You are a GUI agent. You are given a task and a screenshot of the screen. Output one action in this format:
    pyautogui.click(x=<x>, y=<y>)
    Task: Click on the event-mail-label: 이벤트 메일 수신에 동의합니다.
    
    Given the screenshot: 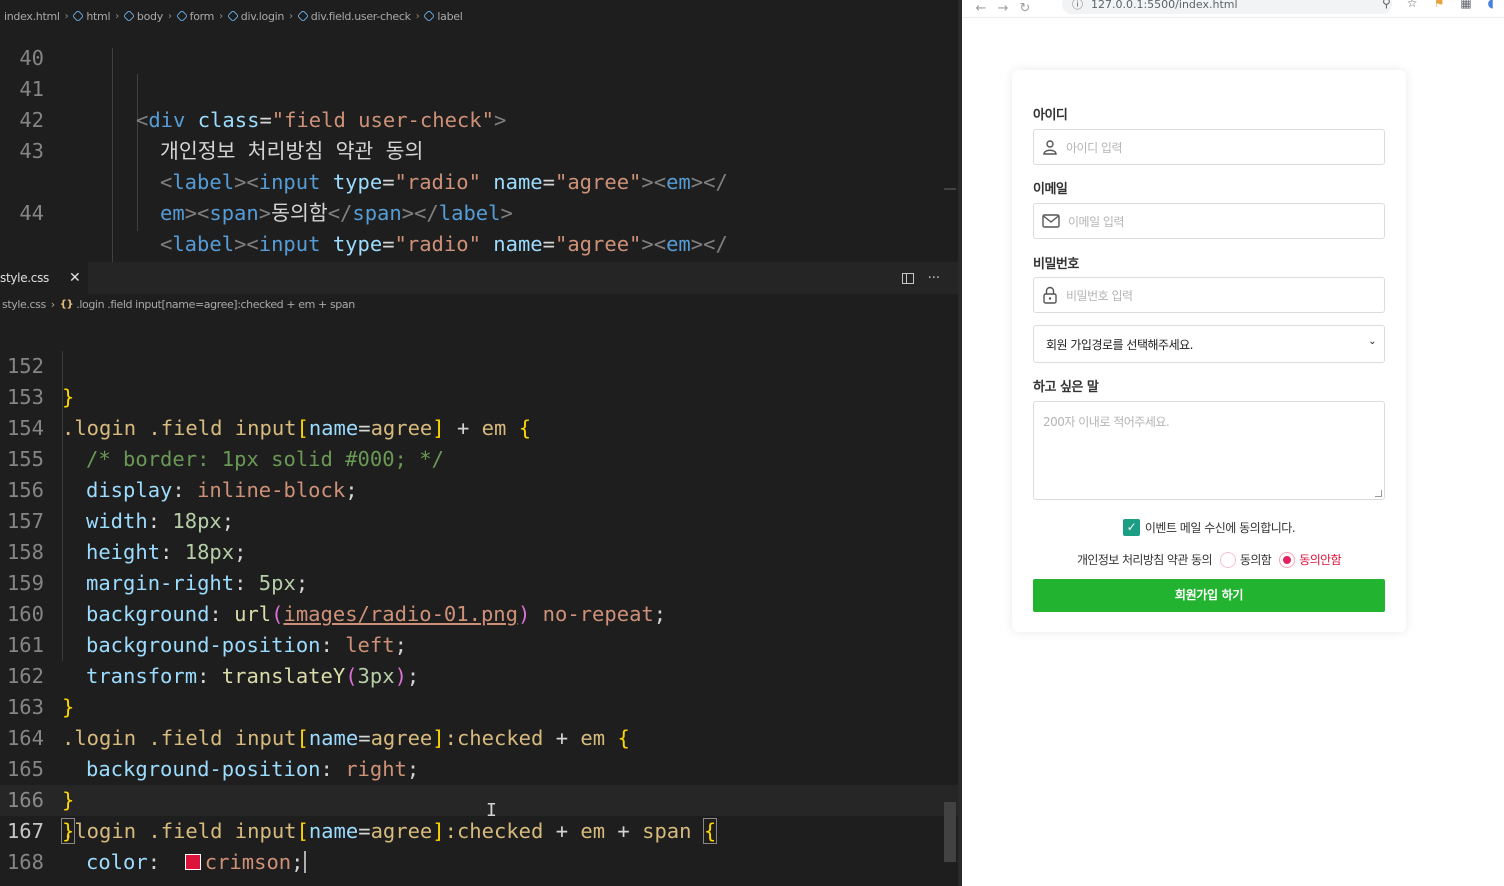 What is the action you would take?
    pyautogui.click(x=1220, y=527)
    